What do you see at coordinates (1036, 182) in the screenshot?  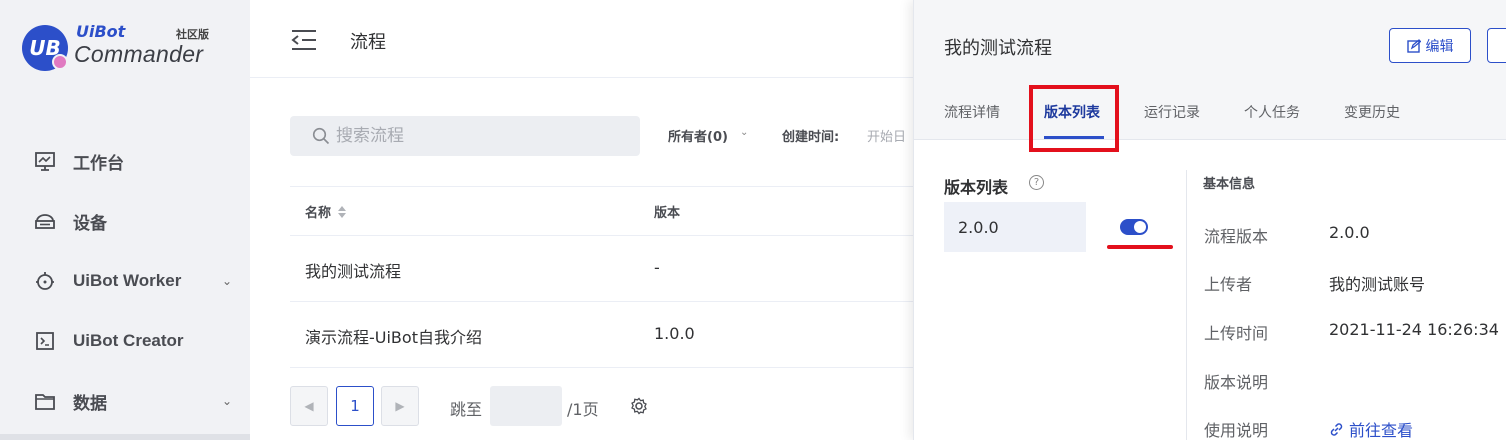 I see `help-icon: ?` at bounding box center [1036, 182].